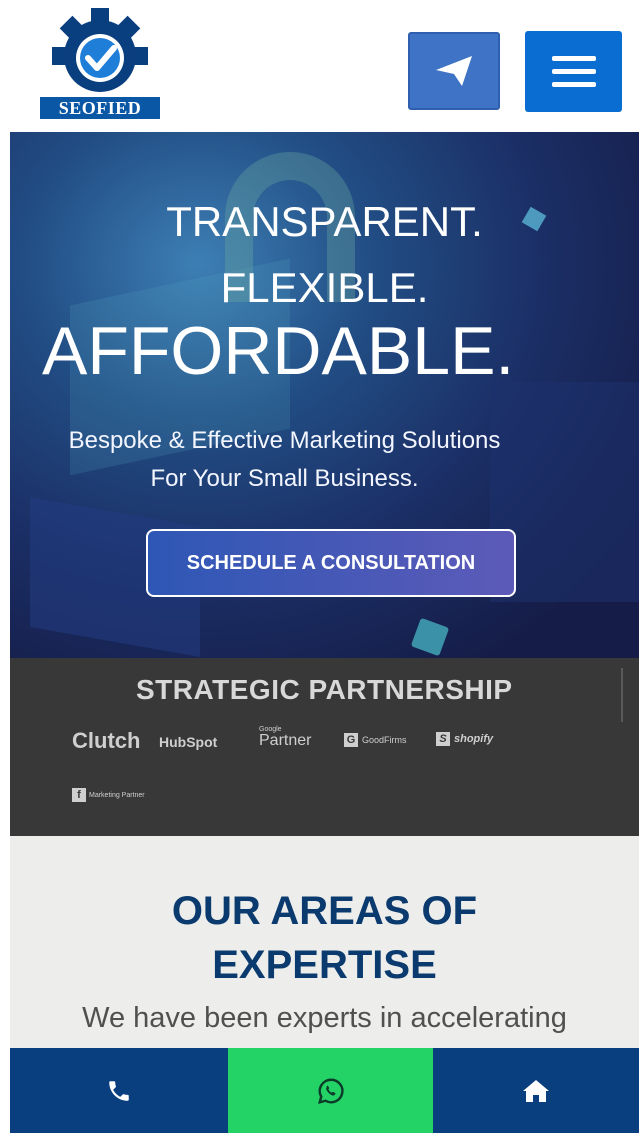 Image resolution: width=639 pixels, height=1133 pixels. Describe the element at coordinates (79, 795) in the screenshot. I see `facebook-icon: f` at that location.